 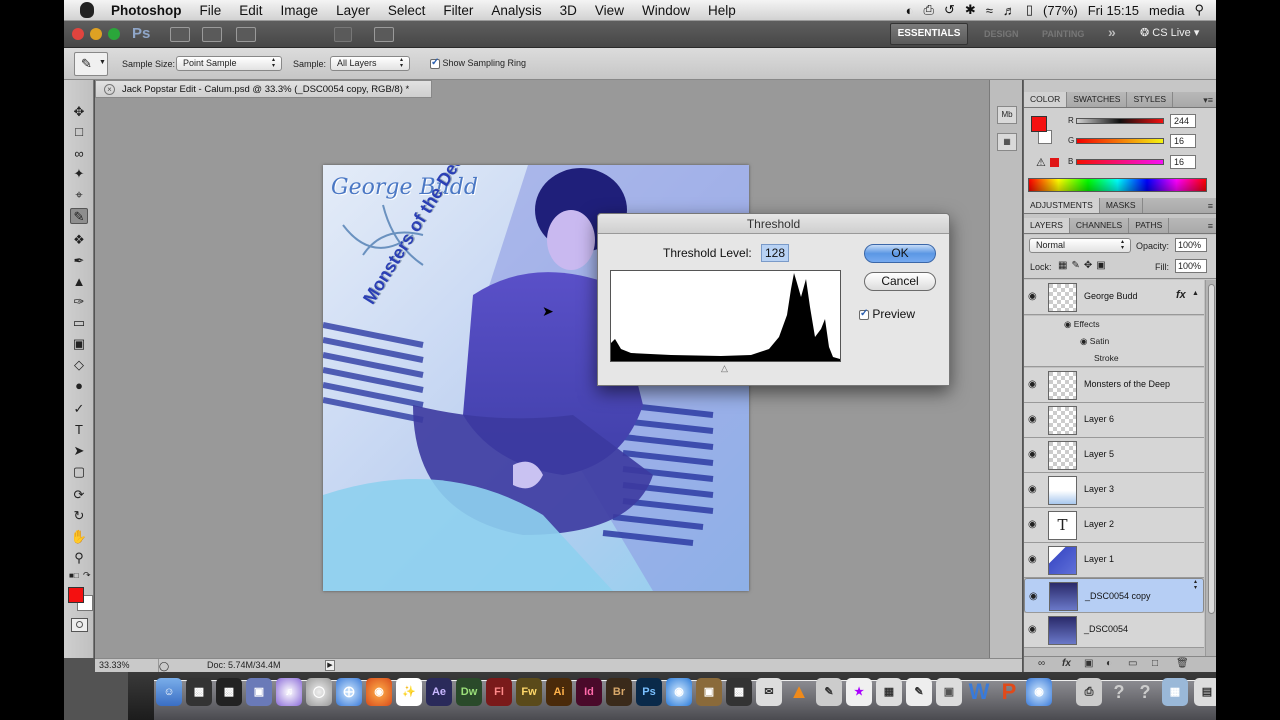 I want to click on dreamweaver-icon: Dw, so click(x=469, y=692).